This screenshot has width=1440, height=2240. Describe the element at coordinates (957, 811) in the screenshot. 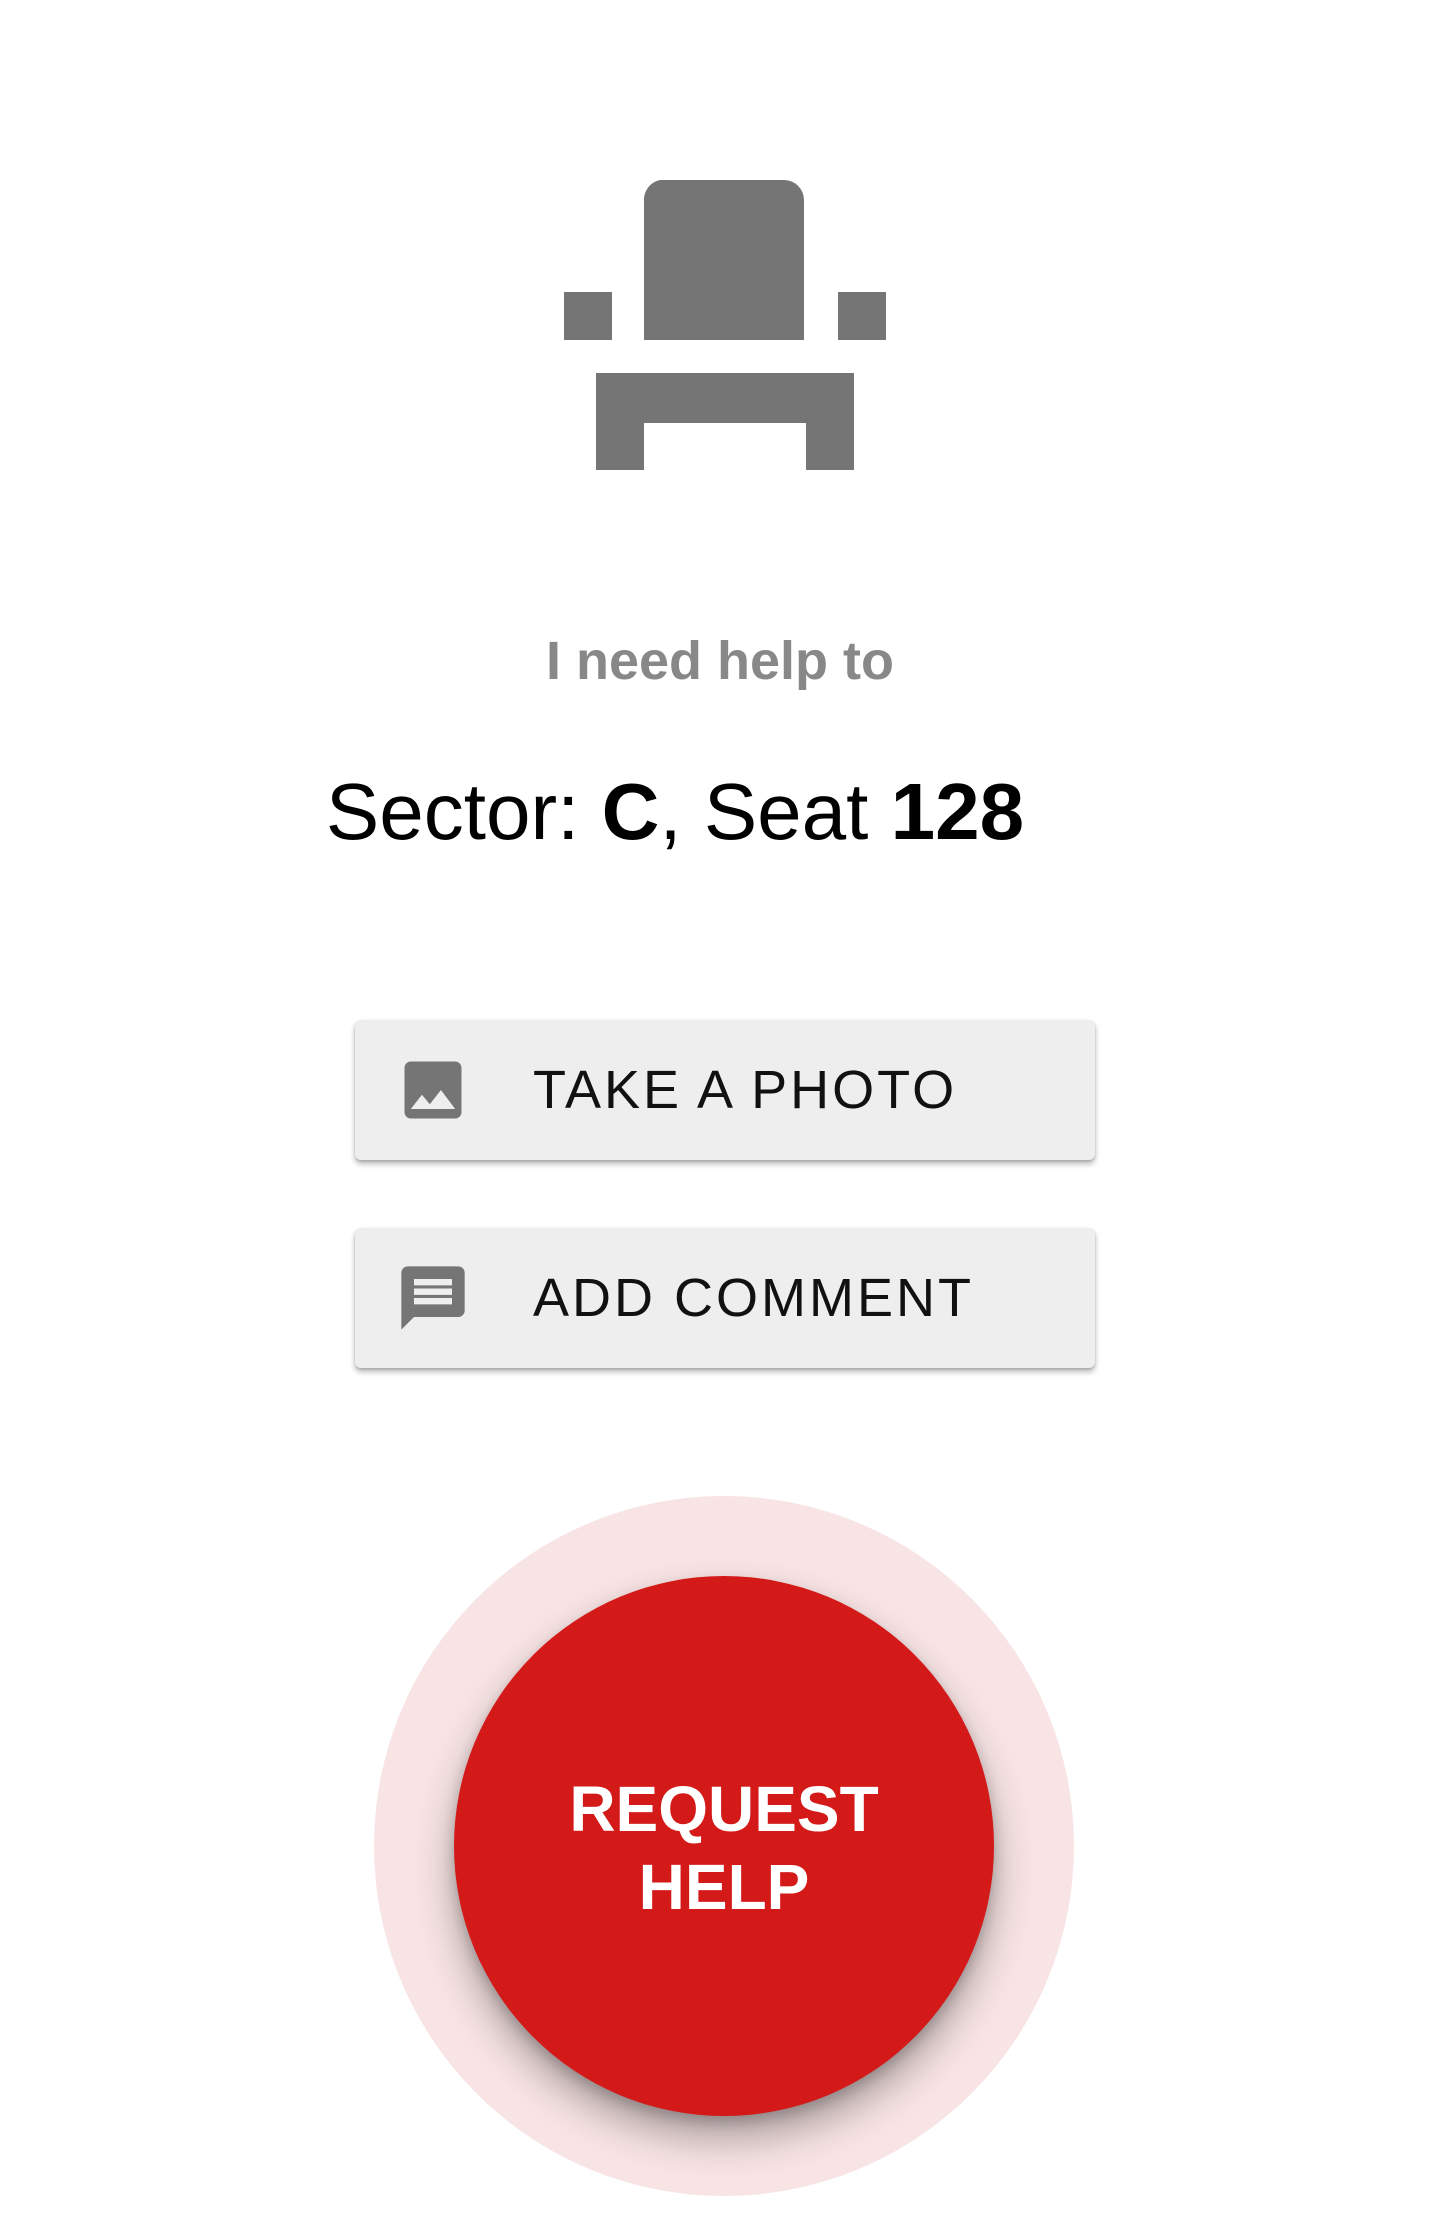

I see `seat-value: 128` at that location.